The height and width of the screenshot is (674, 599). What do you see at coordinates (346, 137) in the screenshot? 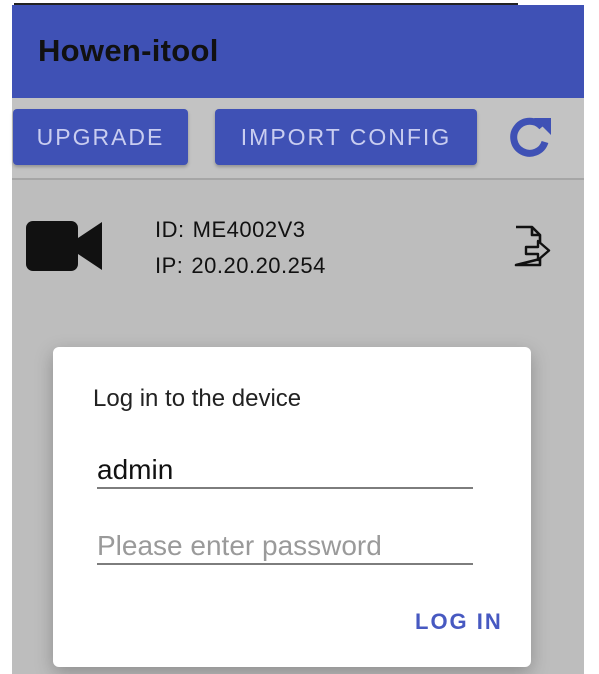
I see `import-config-button: IMPORT CONFIG` at bounding box center [346, 137].